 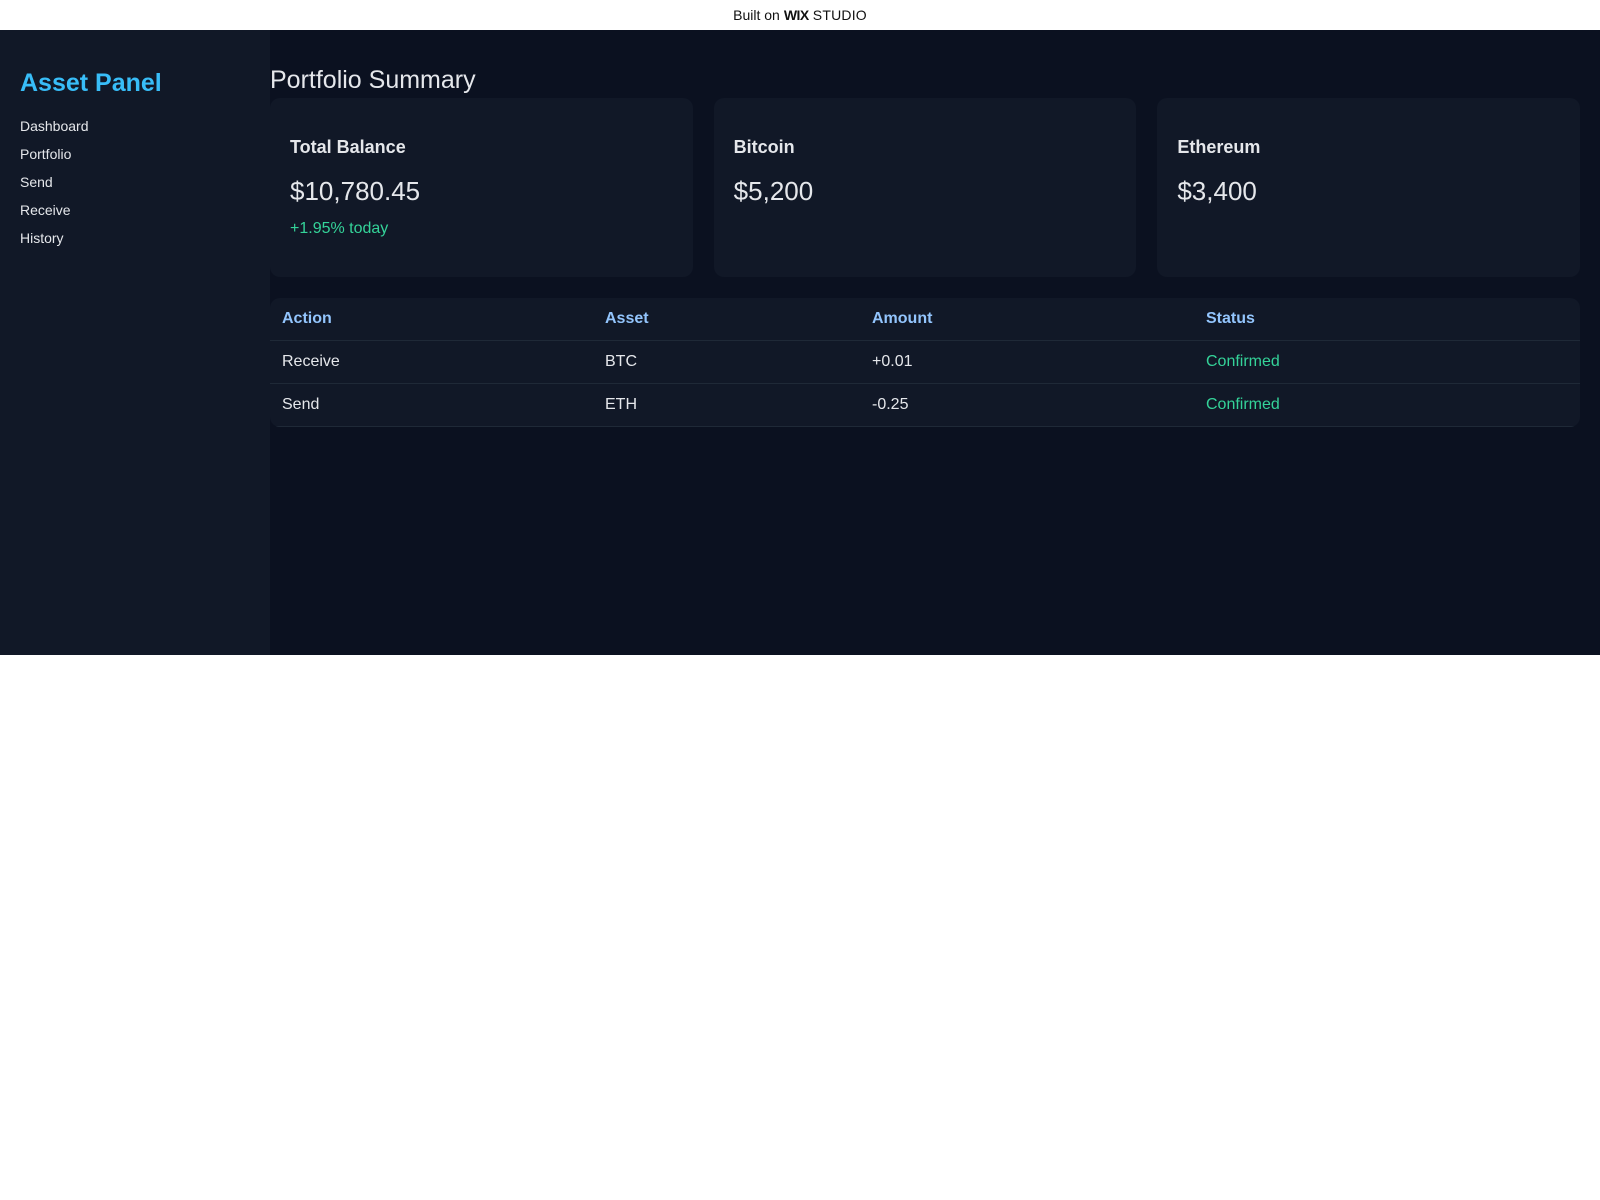 I want to click on cell-asset: ETH, so click(x=726, y=405).